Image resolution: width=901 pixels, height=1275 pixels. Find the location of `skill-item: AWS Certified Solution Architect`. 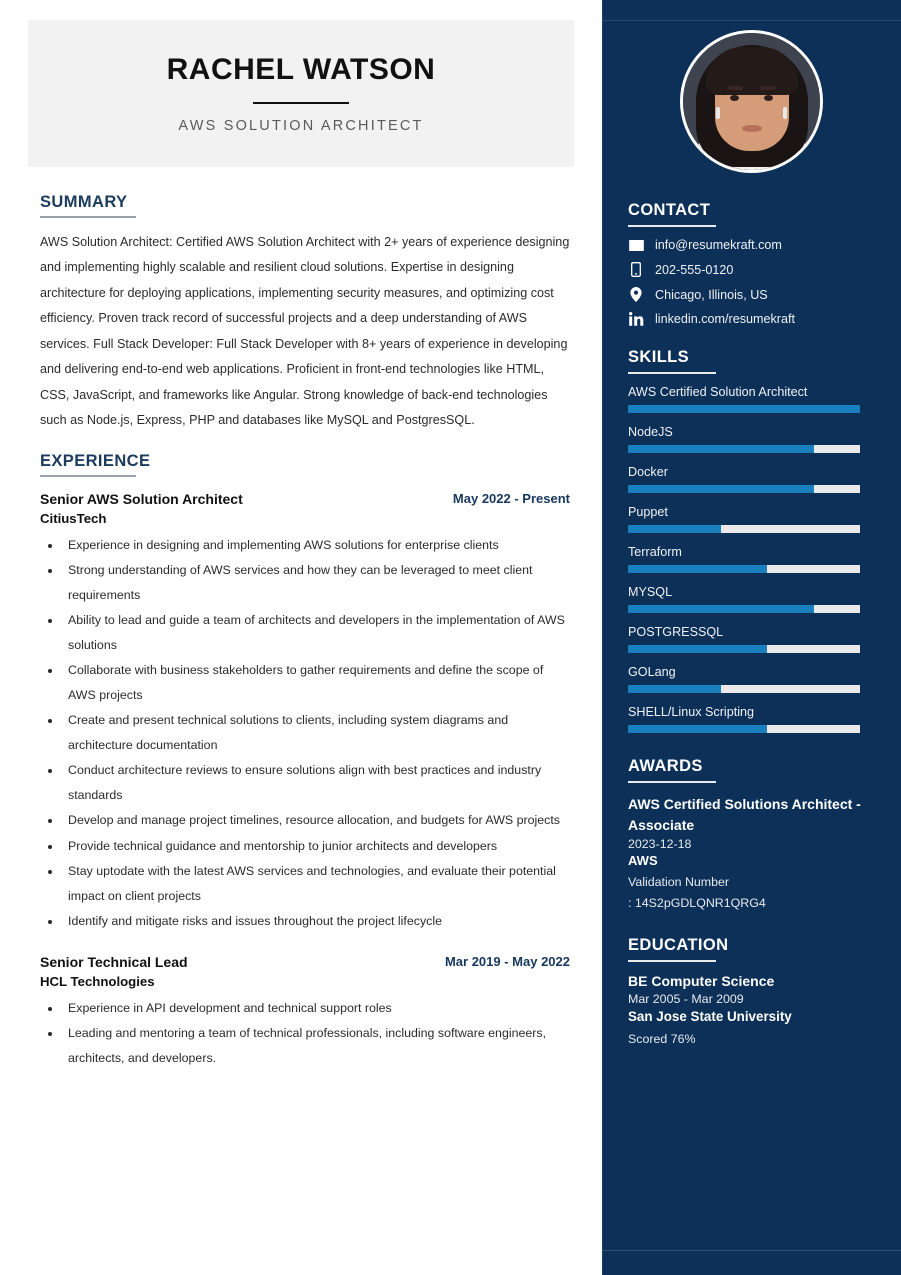

skill-item: AWS Certified Solution Architect is located at coordinates (751, 399).